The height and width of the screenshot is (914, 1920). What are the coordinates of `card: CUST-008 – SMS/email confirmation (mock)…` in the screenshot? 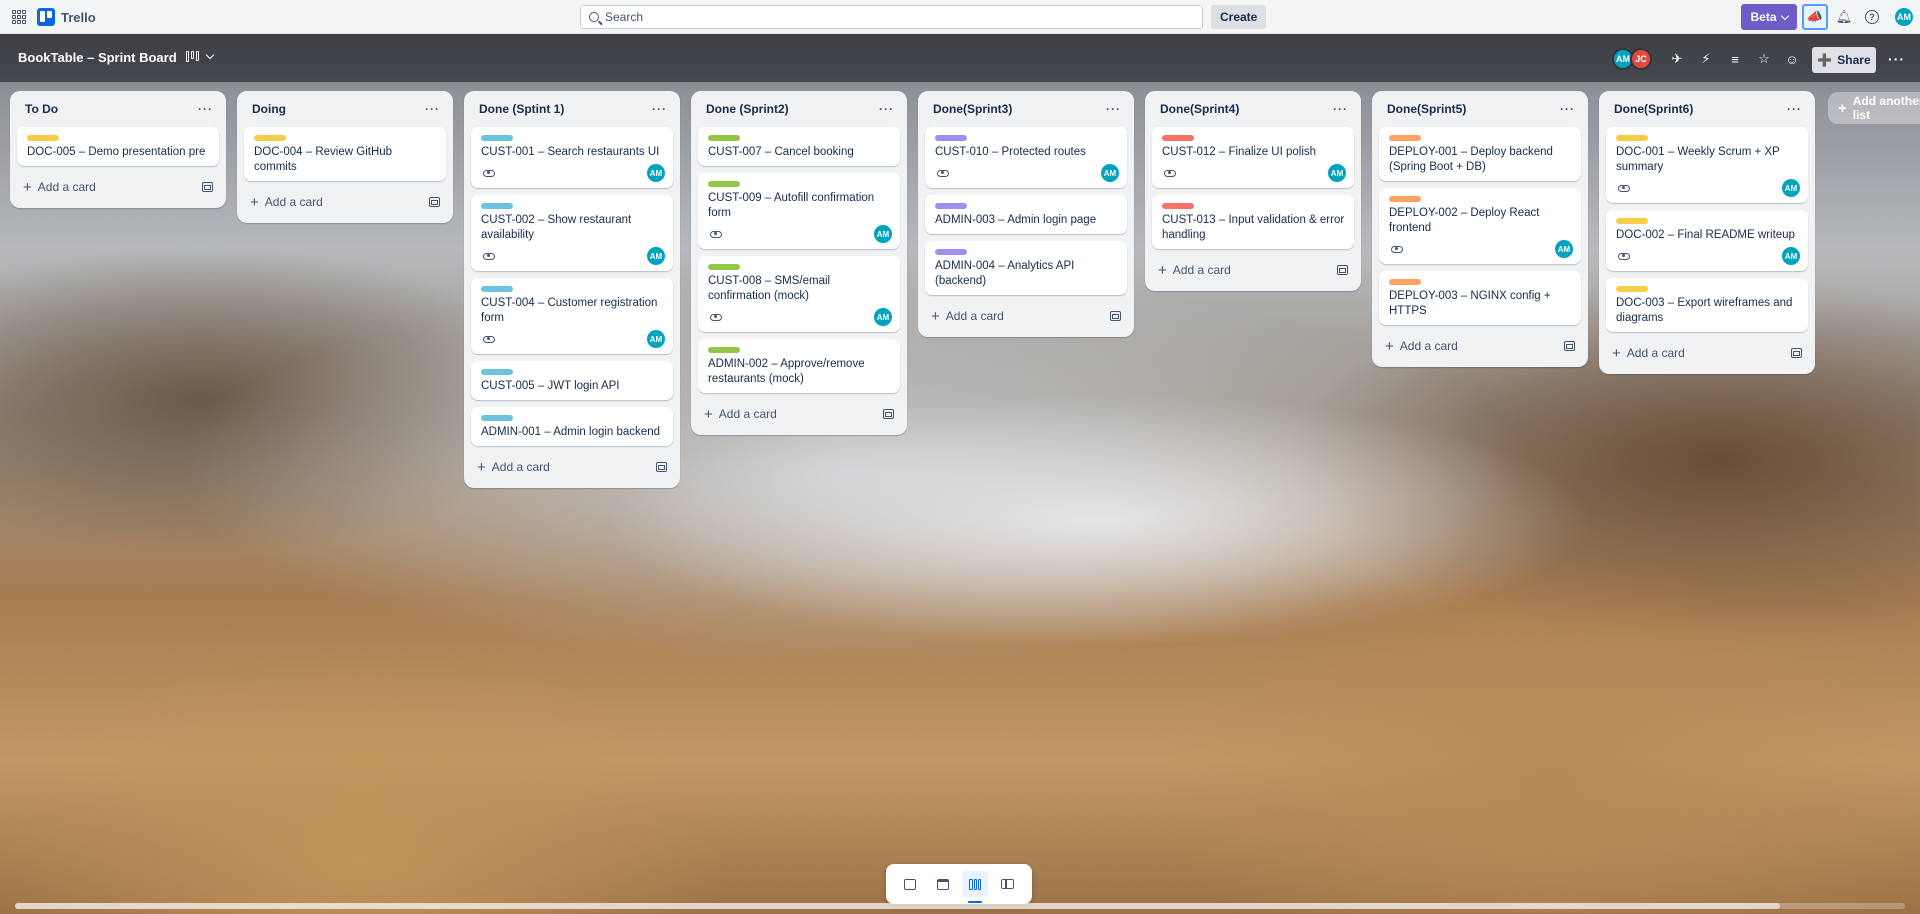 It's located at (799, 294).